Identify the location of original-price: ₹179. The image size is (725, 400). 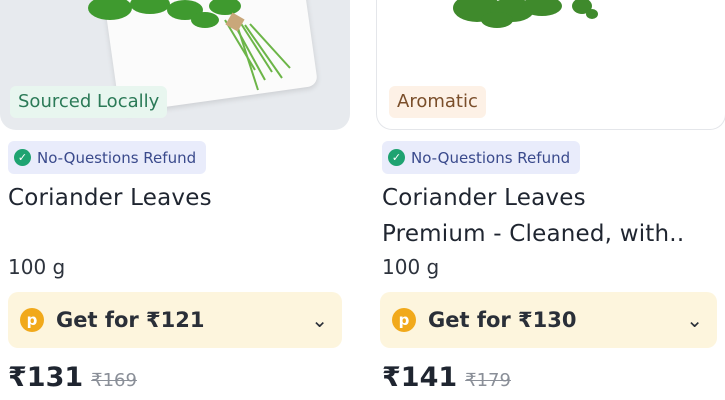
(488, 380).